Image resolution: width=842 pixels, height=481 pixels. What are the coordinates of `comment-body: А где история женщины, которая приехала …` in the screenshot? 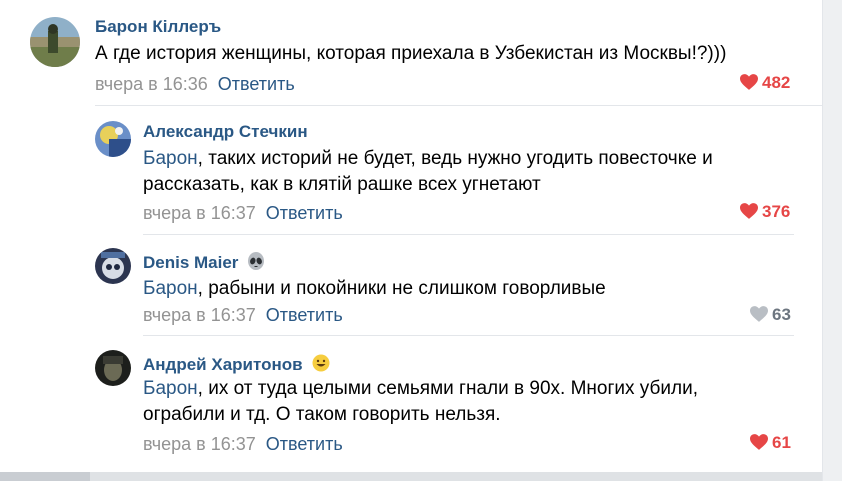 It's located at (411, 53).